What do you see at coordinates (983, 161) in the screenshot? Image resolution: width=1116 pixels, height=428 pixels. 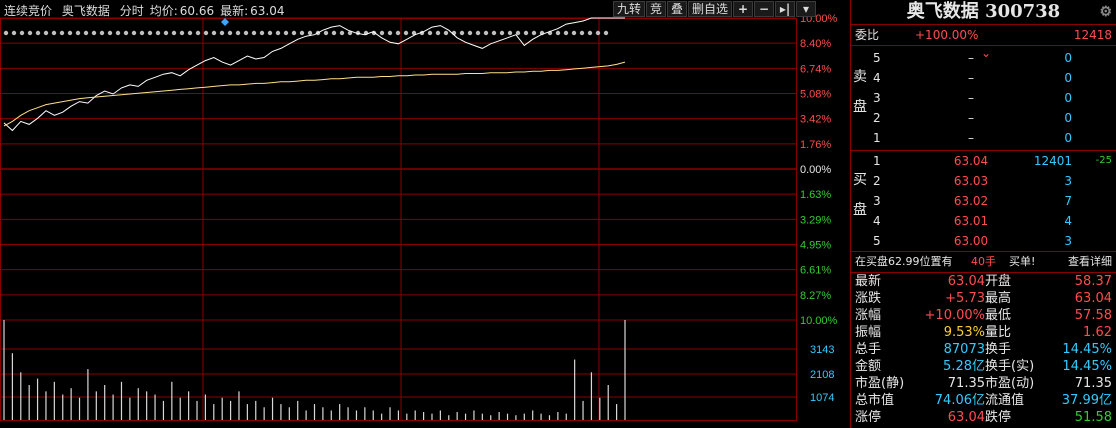 I see `buy-level-row: 1 63.04 12401 -25` at bounding box center [983, 161].